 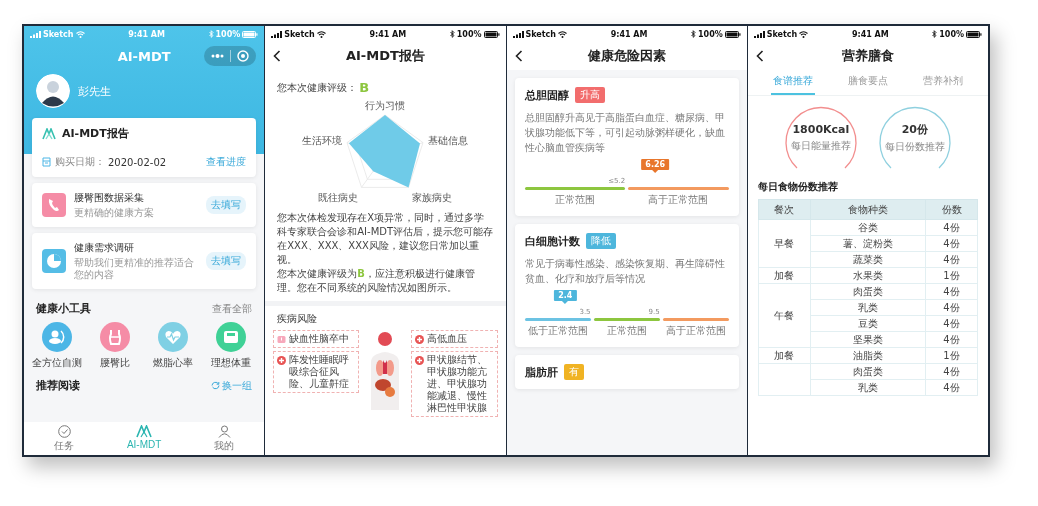 I want to click on tab-bar-item: AI-MDT, so click(x=144, y=439).